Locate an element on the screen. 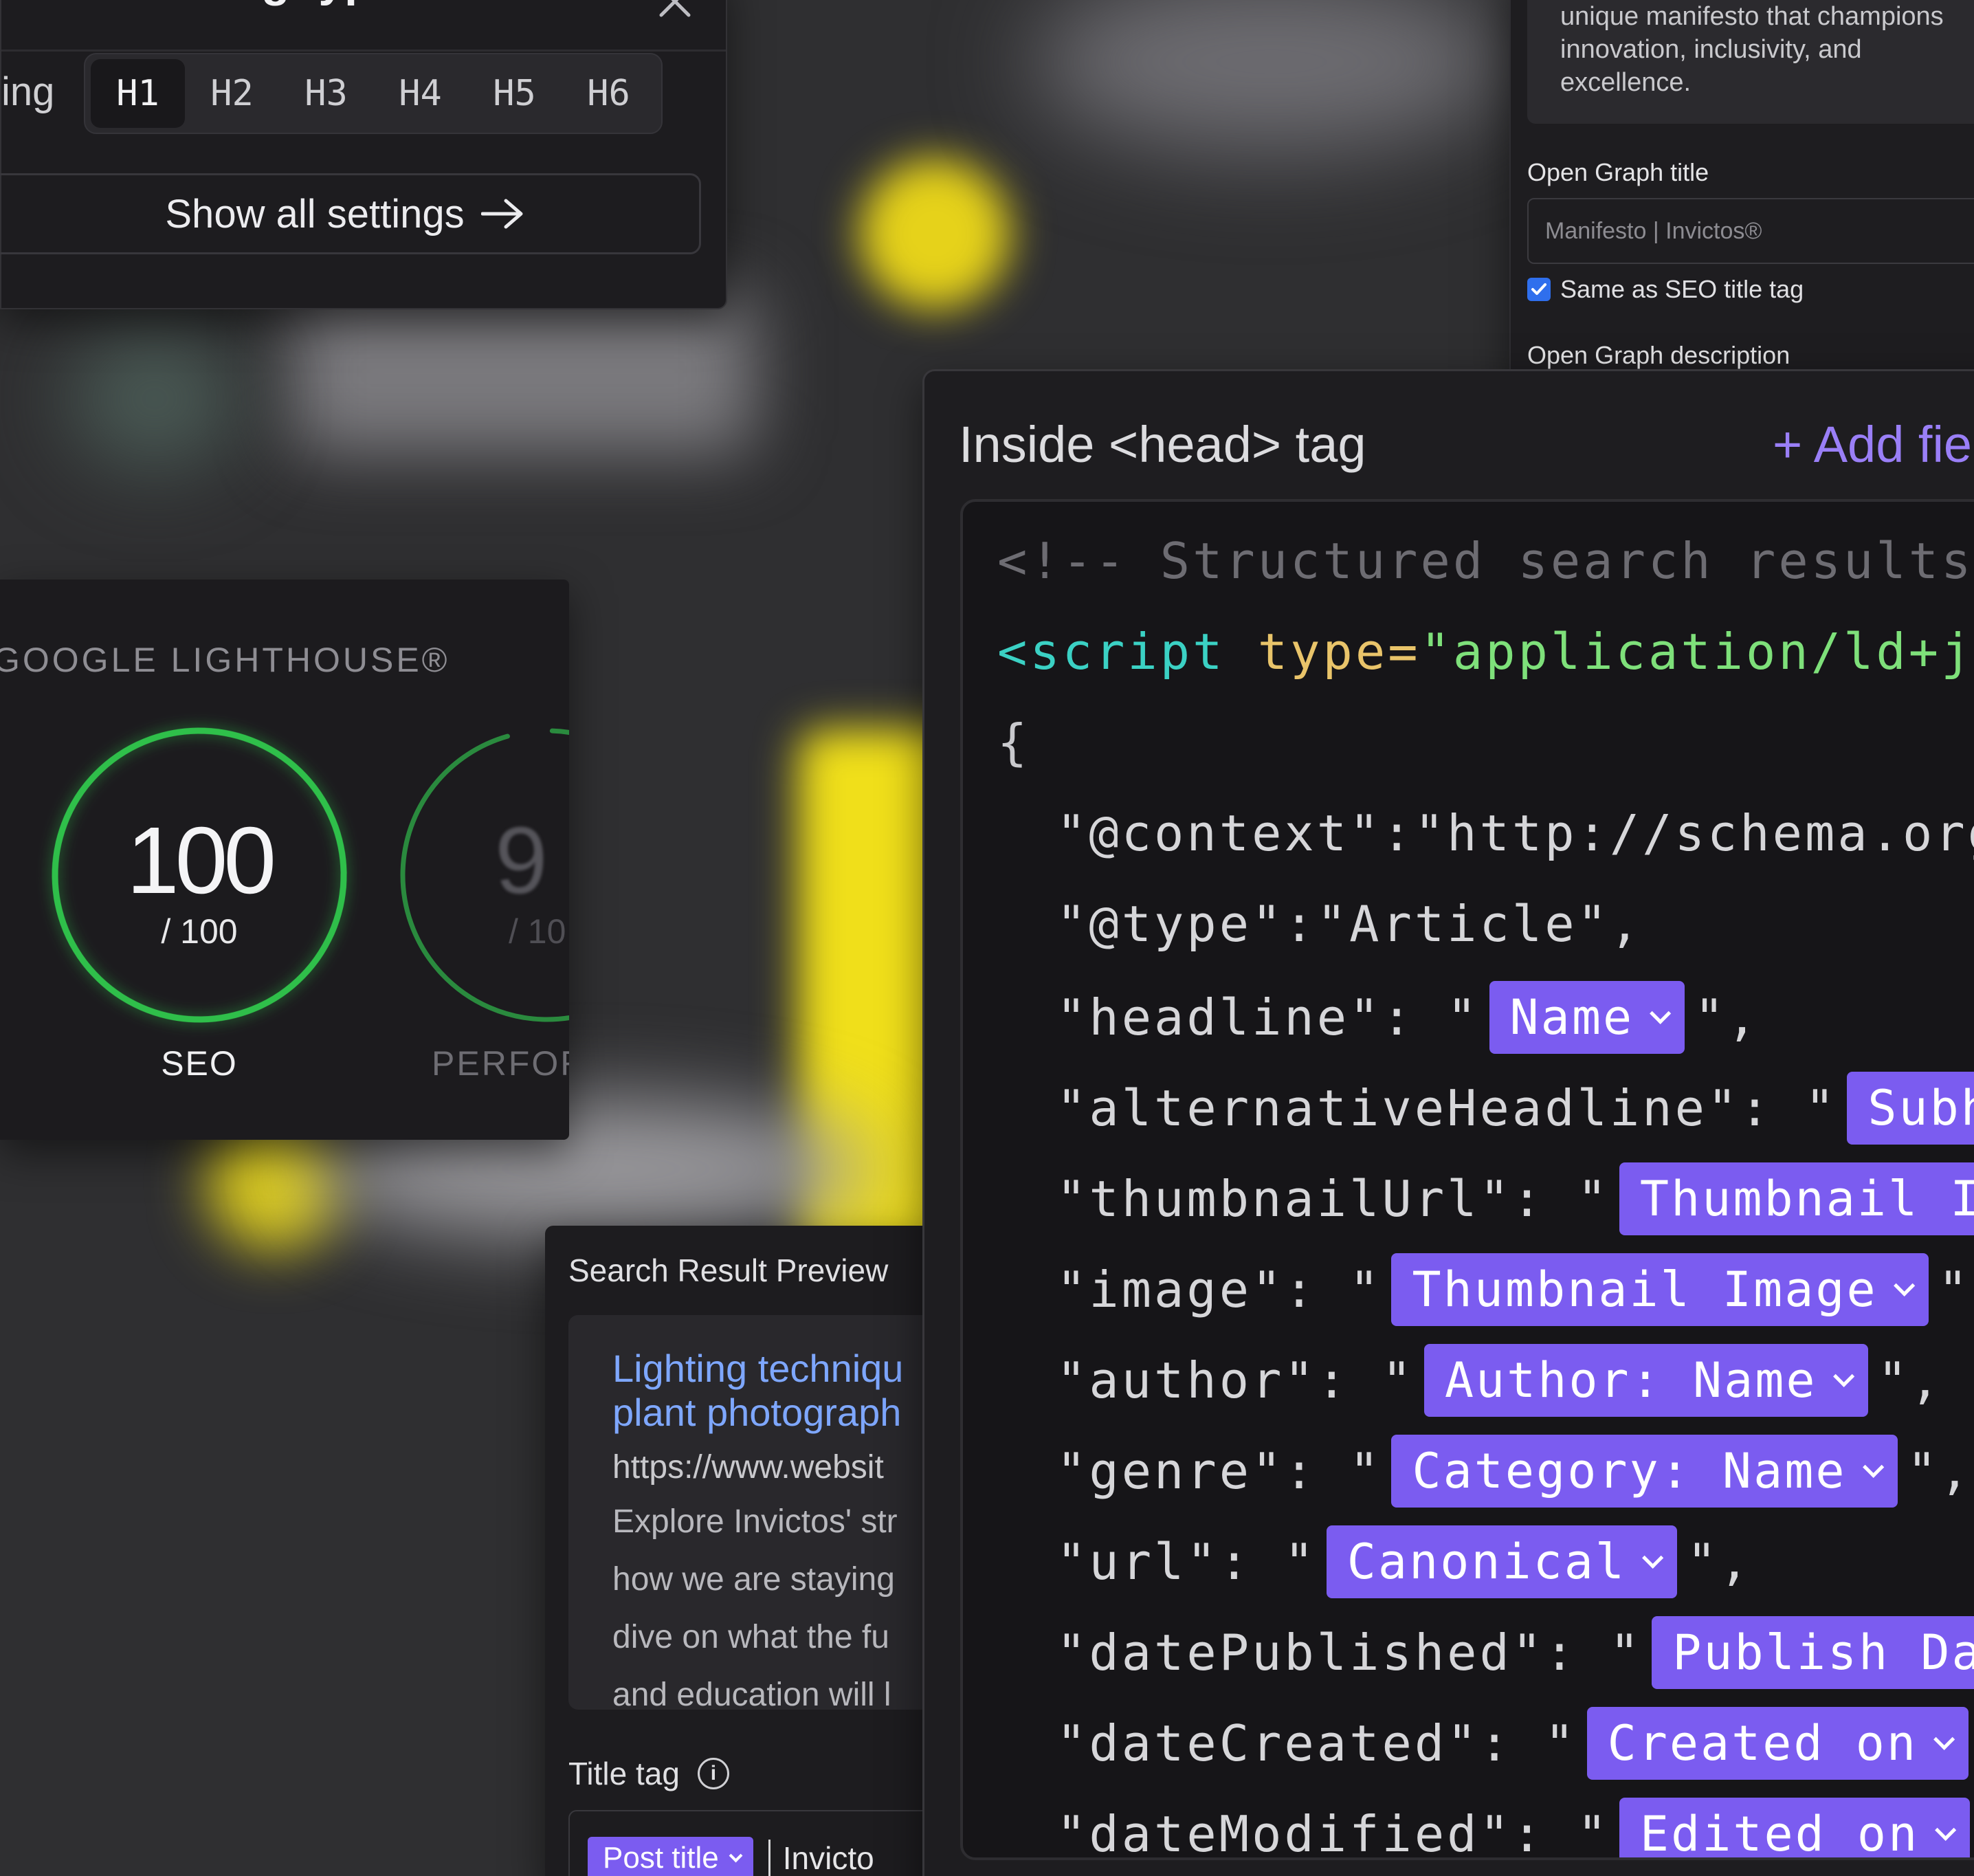 This screenshot has width=1974, height=1876. heading-segmented-control: H1 H2 H3 H4 H5 H6 is located at coordinates (373, 93).